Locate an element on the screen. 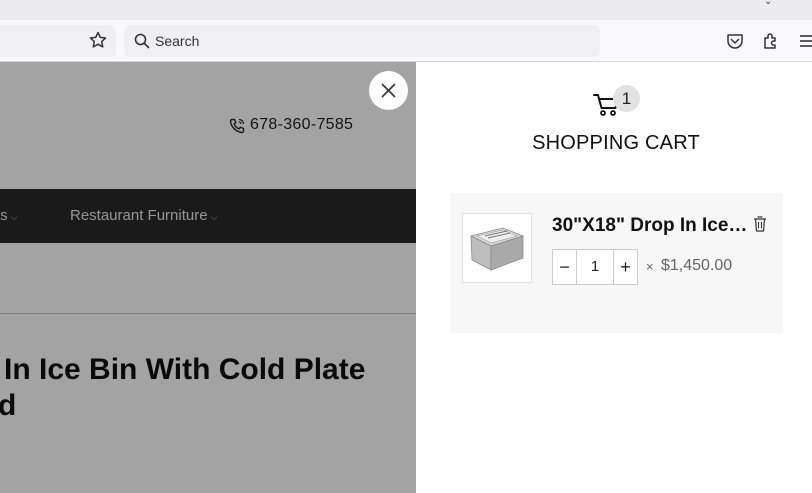  pocket-icon is located at coordinates (735, 41).